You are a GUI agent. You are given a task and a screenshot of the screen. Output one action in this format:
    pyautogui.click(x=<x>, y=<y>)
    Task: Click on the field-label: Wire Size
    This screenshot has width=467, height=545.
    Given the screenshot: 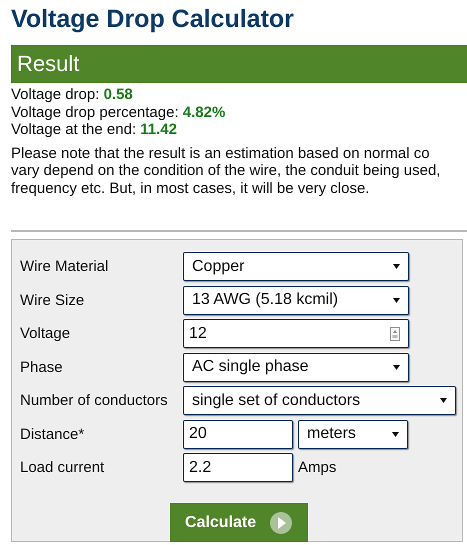 What is the action you would take?
    pyautogui.click(x=53, y=300)
    